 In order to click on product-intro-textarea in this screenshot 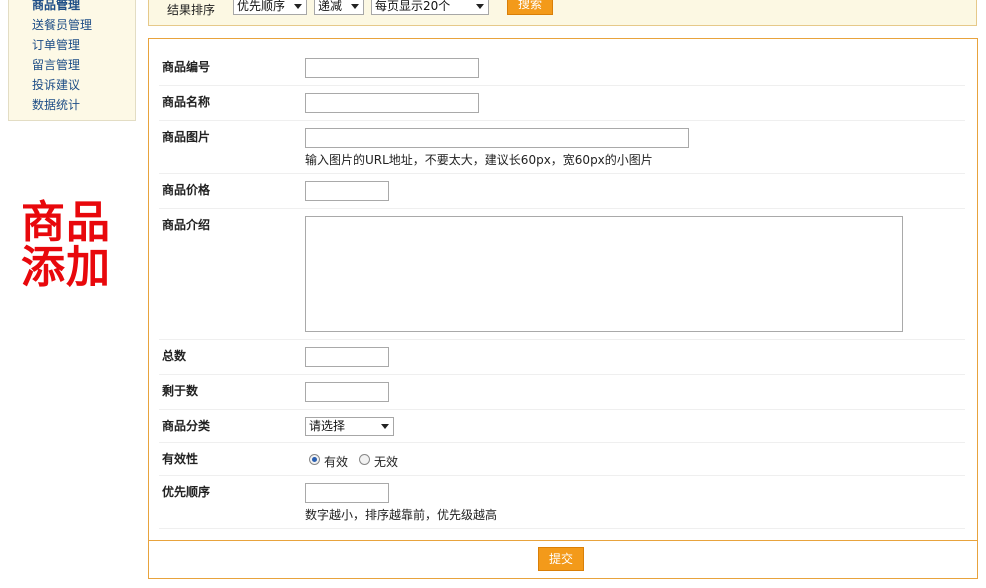, I will do `click(604, 274)`.